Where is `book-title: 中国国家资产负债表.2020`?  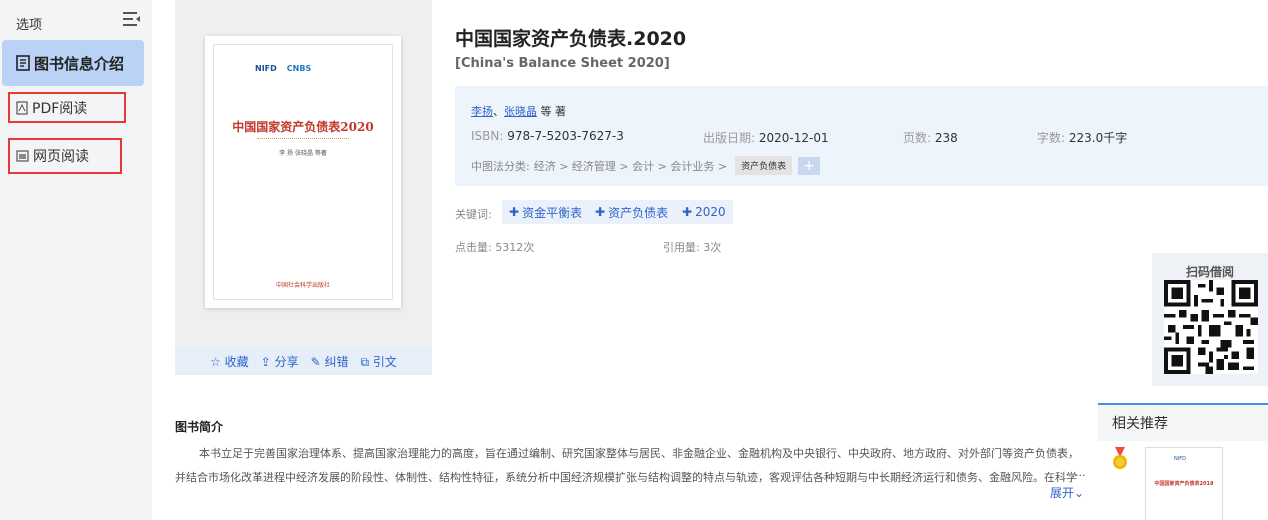 book-title: 中国国家资产负债表.2020 is located at coordinates (571, 39).